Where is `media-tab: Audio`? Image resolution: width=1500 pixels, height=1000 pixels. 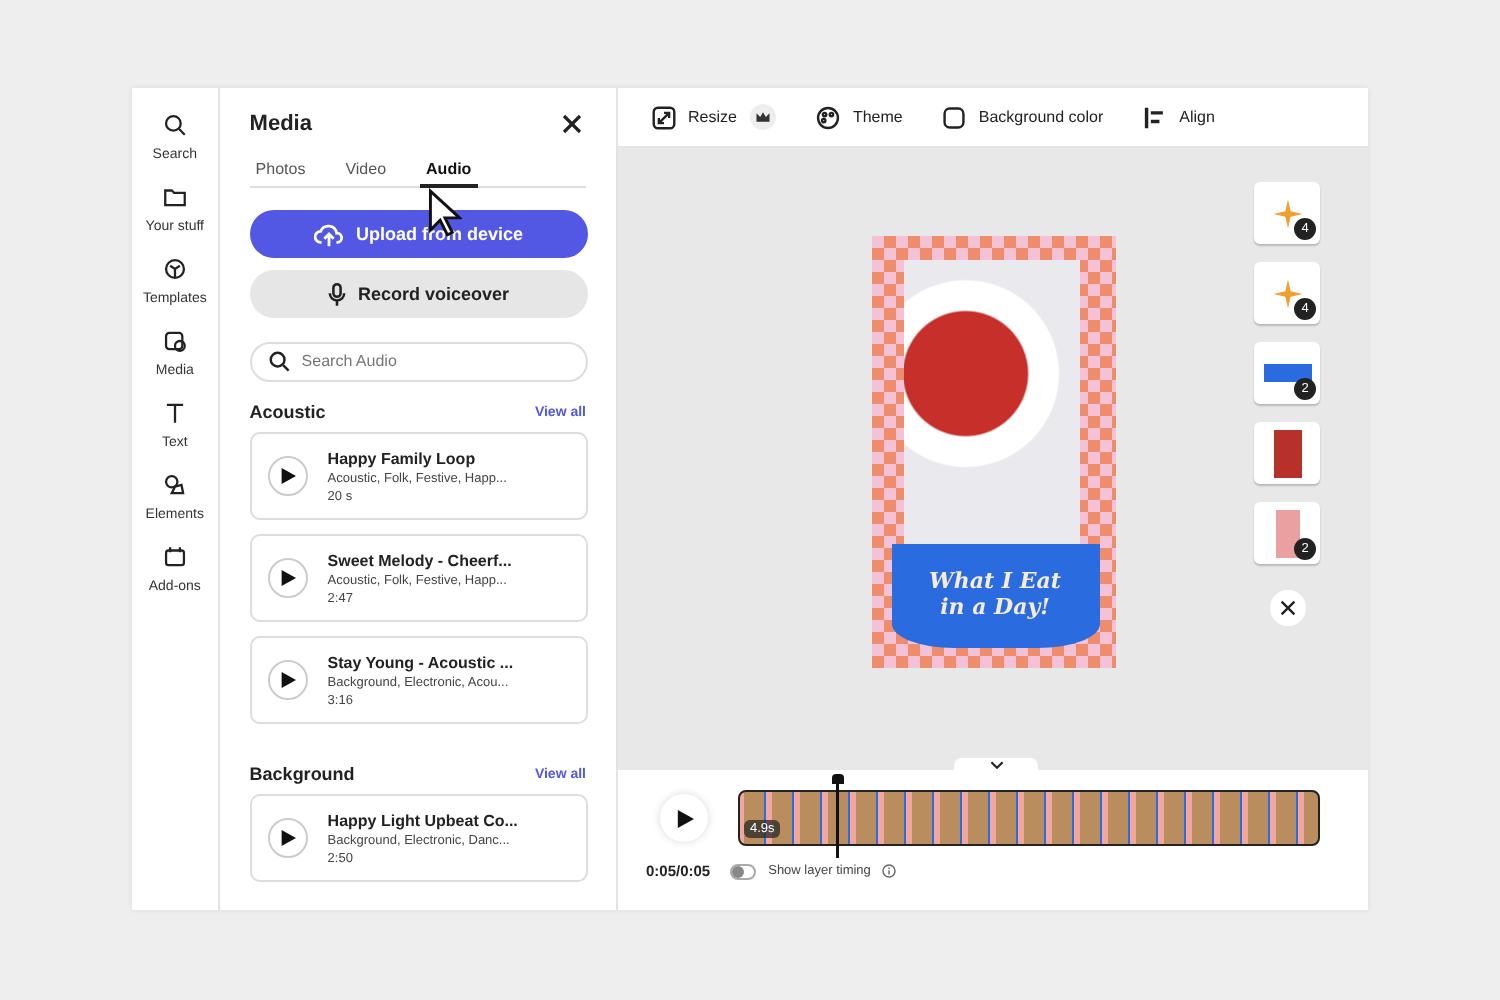 media-tab: Audio is located at coordinates (449, 174).